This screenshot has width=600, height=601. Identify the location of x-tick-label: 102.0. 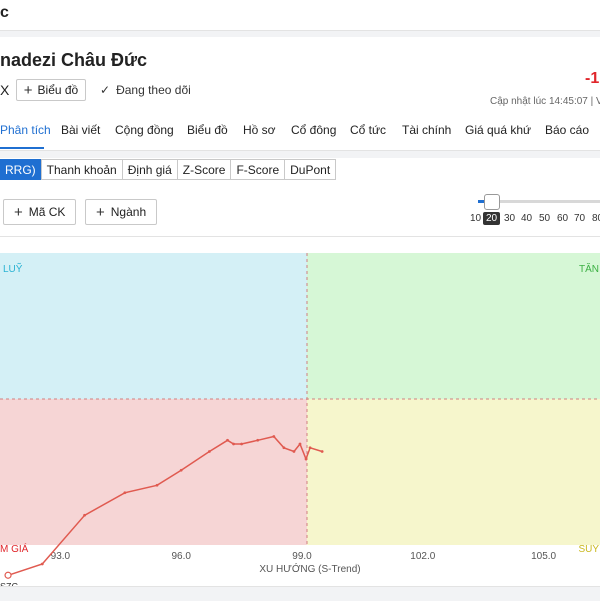
(422, 556).